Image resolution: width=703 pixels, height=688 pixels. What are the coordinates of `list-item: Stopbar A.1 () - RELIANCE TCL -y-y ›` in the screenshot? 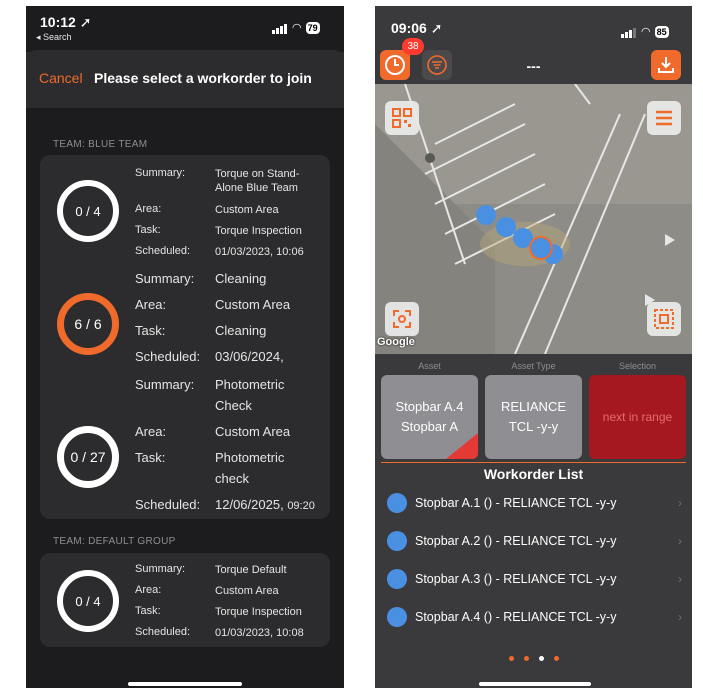 It's located at (534, 503).